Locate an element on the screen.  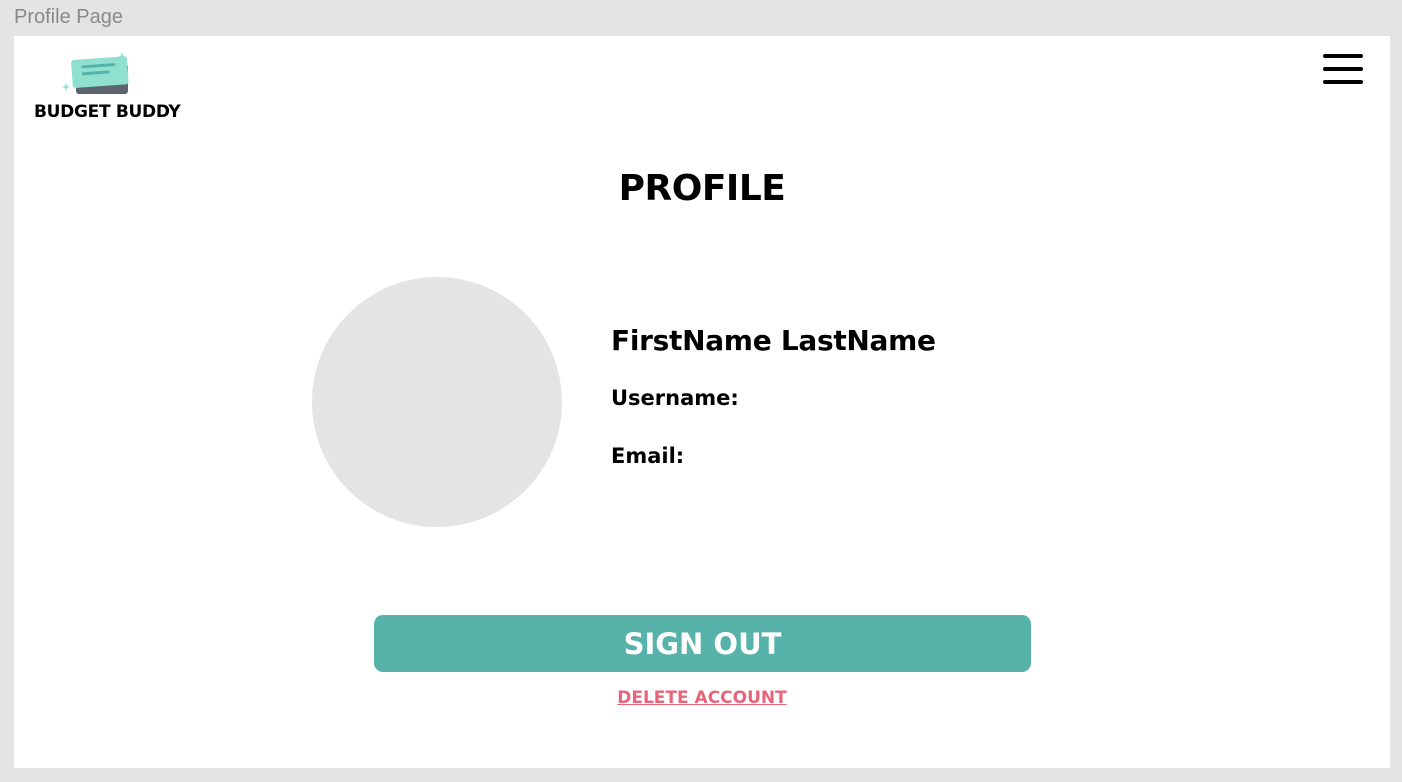
stacked-cards-sparkle-icon is located at coordinates (95, 73).